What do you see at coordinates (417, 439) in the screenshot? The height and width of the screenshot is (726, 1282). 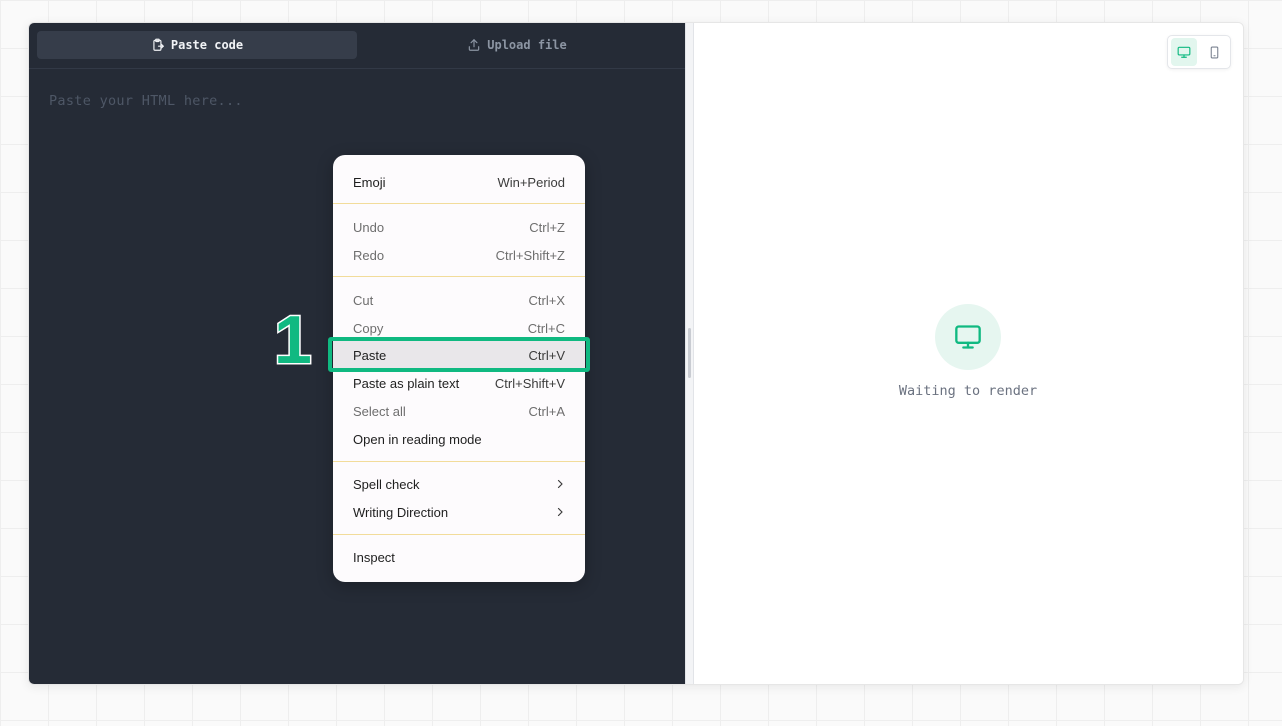 I see `menu-item-label: Open in reading mode` at bounding box center [417, 439].